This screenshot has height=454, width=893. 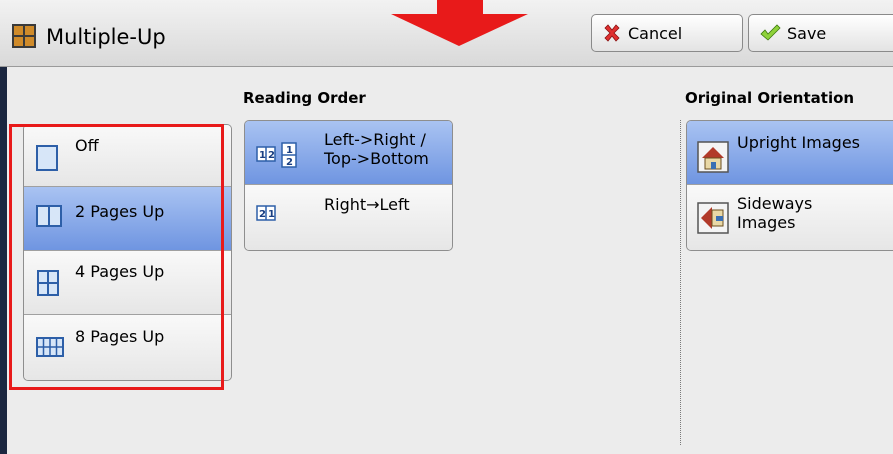 I want to click on reading-order-heading: Reading Order, so click(x=304, y=98).